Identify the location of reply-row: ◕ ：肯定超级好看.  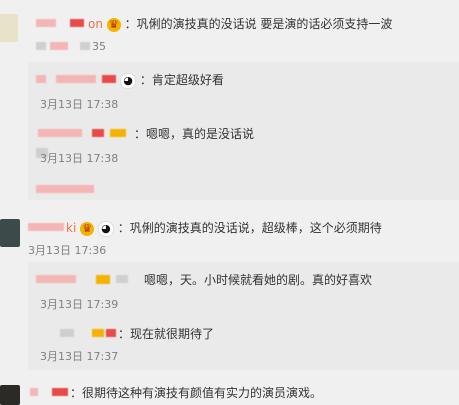
(172, 80).